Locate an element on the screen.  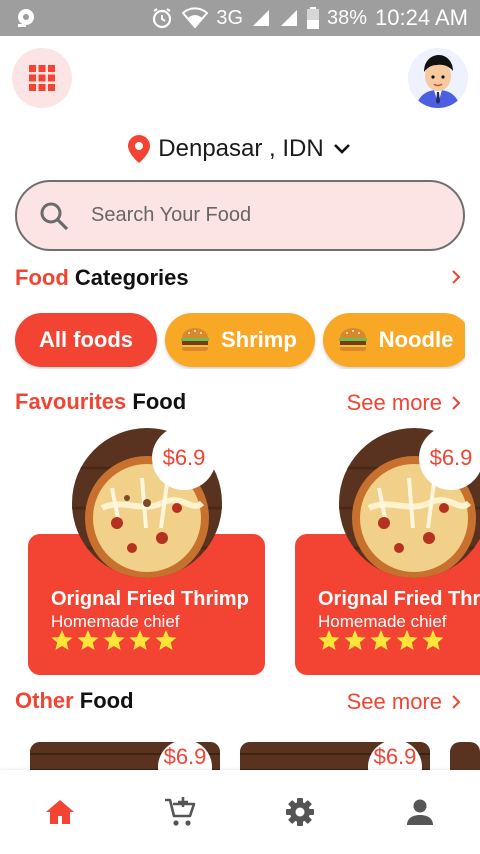
cart-add-icon is located at coordinates (180, 811).